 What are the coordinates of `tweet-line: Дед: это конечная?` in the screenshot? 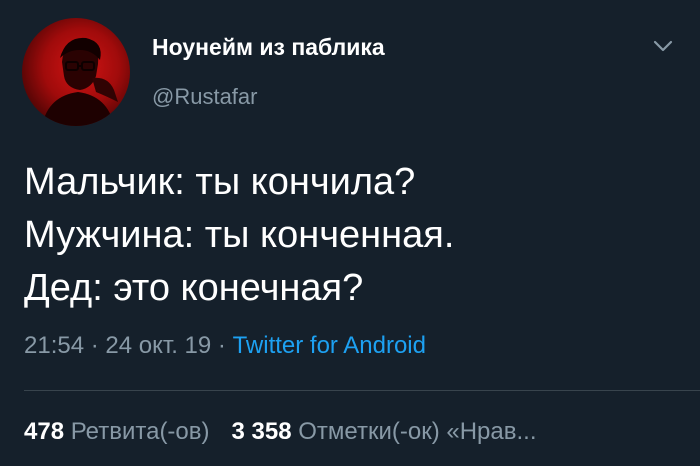 It's located at (194, 288).